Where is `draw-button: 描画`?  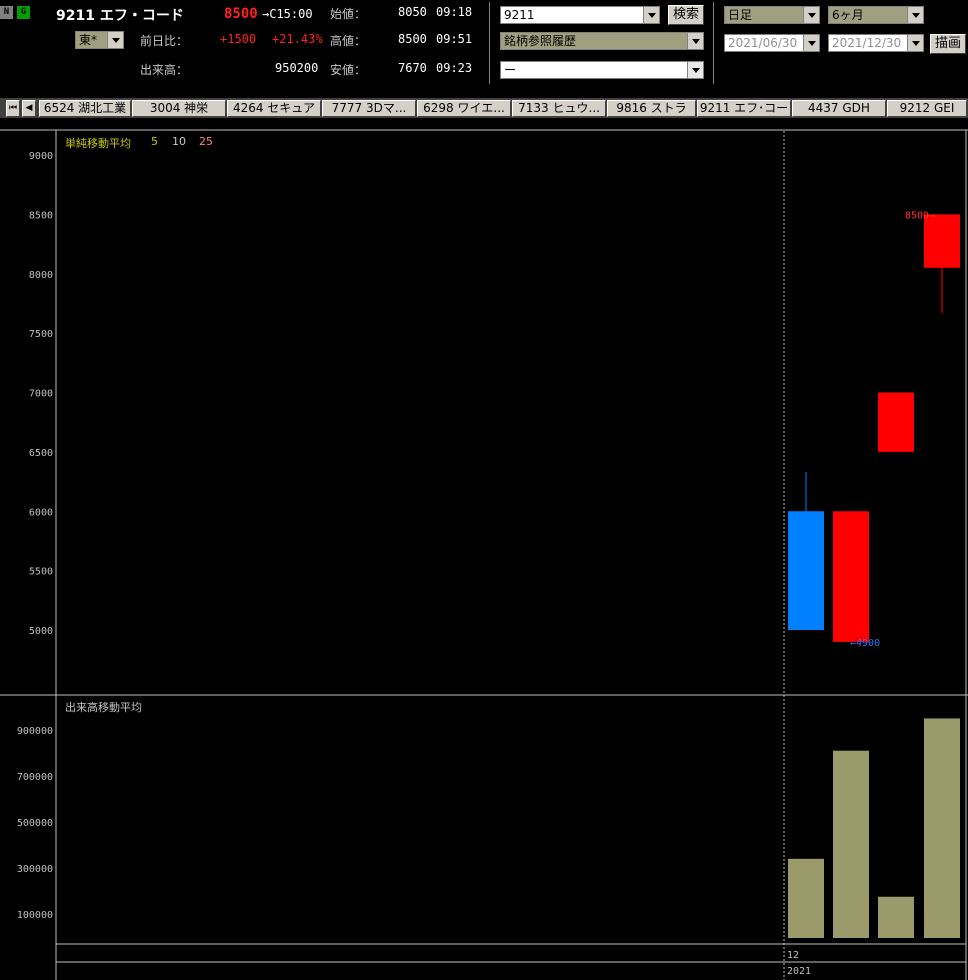
draw-button: 描画 is located at coordinates (948, 44).